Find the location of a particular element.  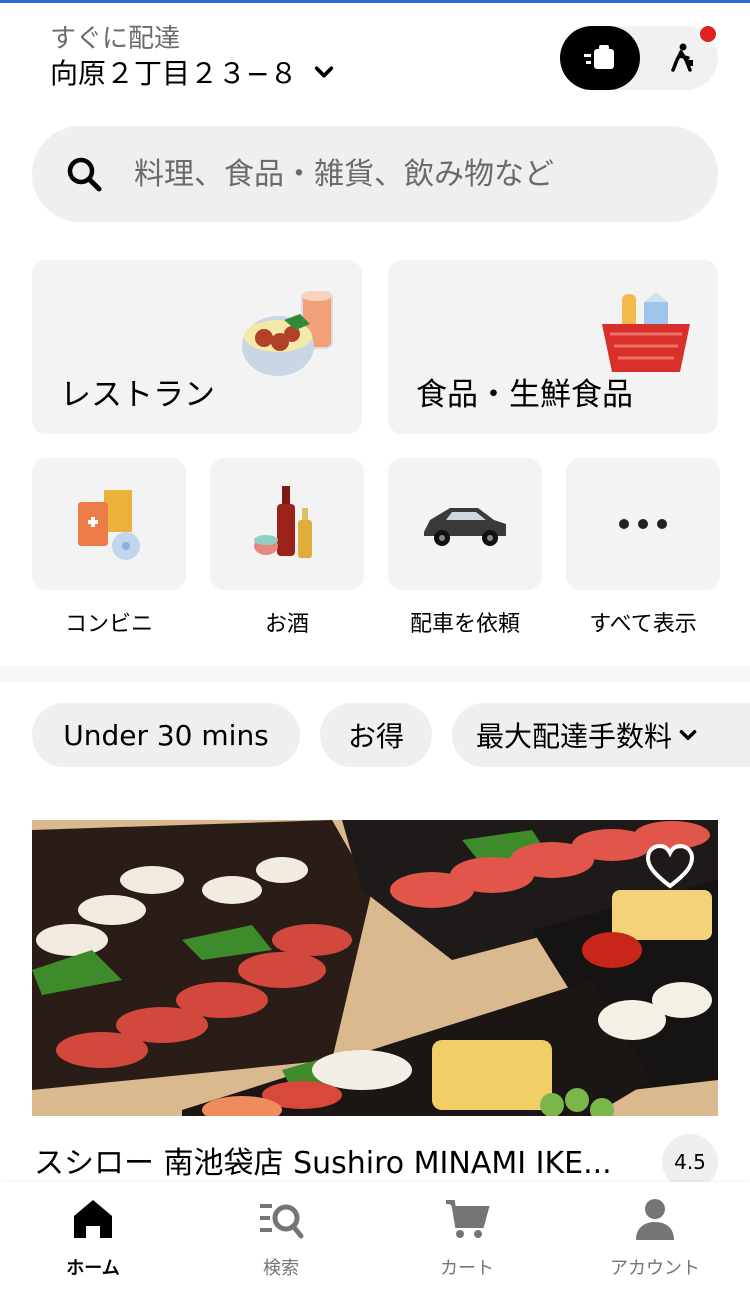

chip-label: お得 is located at coordinates (375, 736).